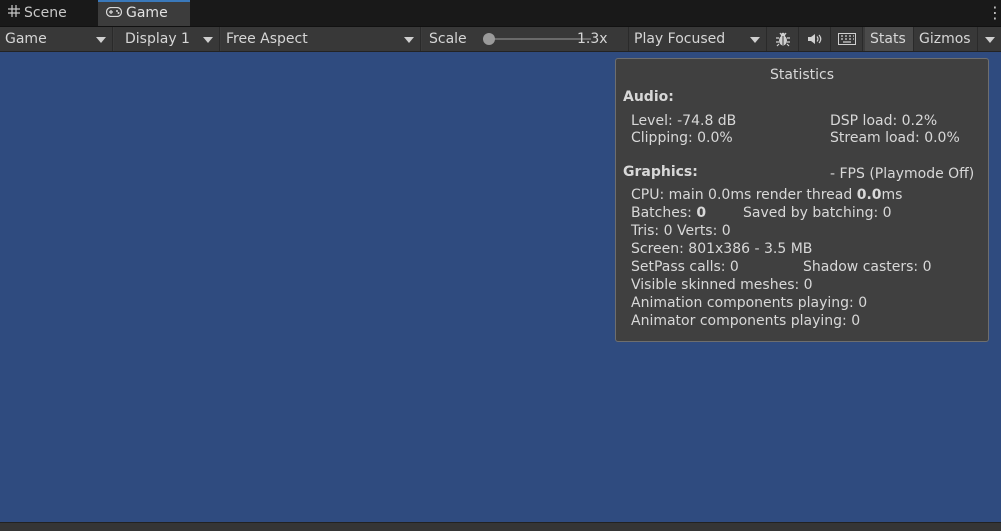  What do you see at coordinates (660, 172) in the screenshot?
I see `graphics-header: Graphics:` at bounding box center [660, 172].